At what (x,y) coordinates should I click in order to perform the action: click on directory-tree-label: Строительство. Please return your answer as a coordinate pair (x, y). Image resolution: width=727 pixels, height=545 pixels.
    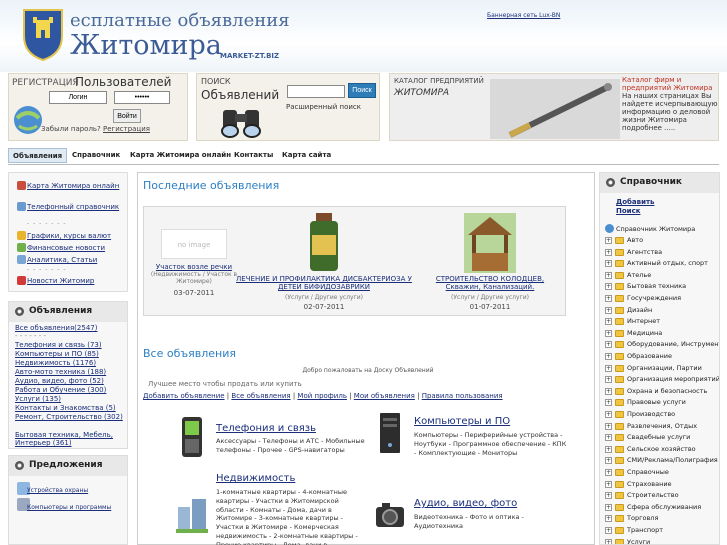
    Looking at the image, I should click on (653, 495).